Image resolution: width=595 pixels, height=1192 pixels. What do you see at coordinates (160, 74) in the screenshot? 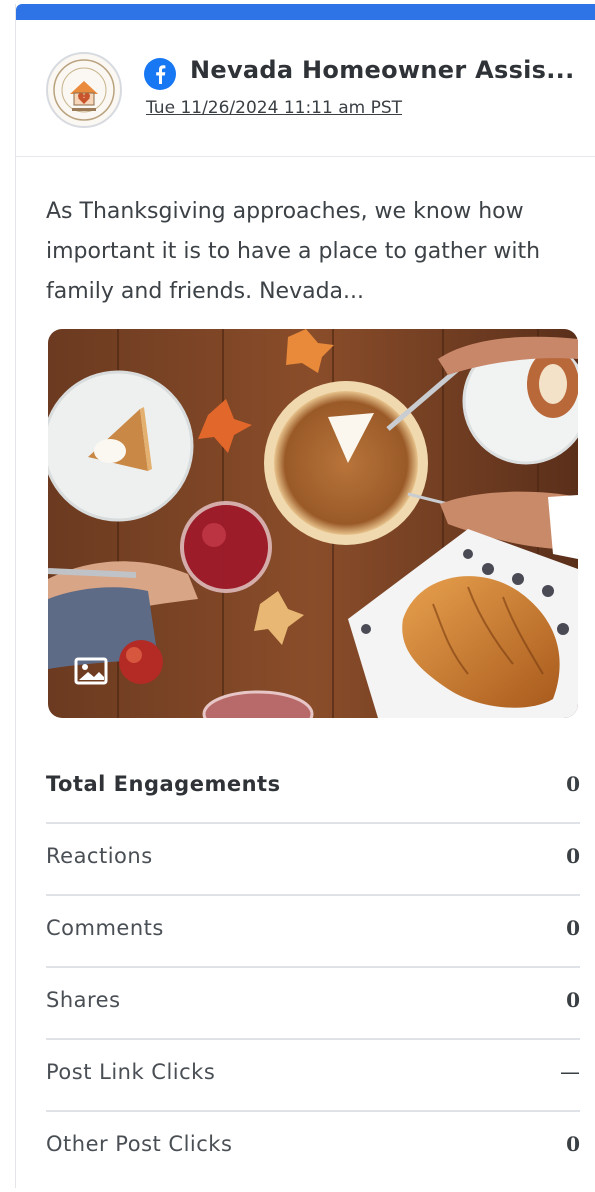
I see `facebook-icon` at bounding box center [160, 74].